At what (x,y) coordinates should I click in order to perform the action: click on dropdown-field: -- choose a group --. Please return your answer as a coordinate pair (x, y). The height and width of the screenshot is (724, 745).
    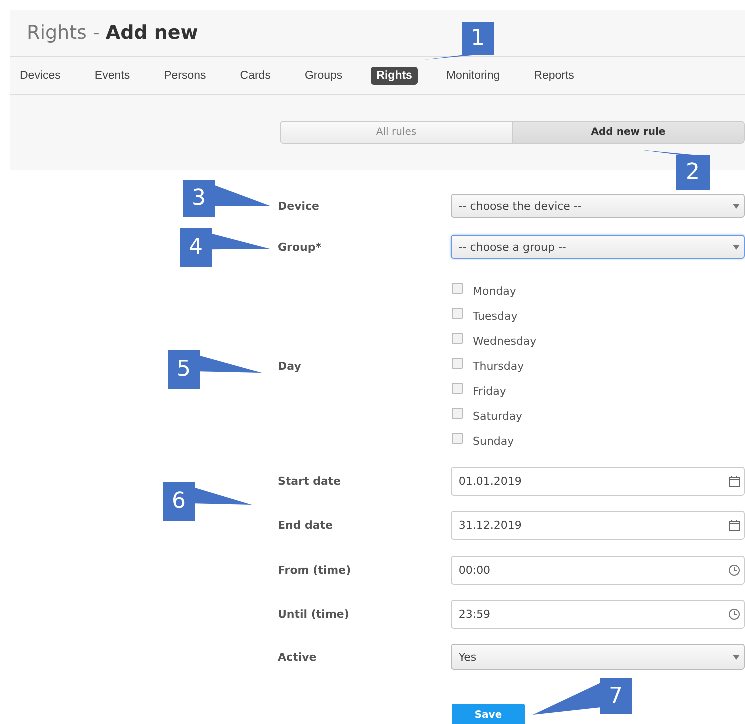
    Looking at the image, I should click on (597, 247).